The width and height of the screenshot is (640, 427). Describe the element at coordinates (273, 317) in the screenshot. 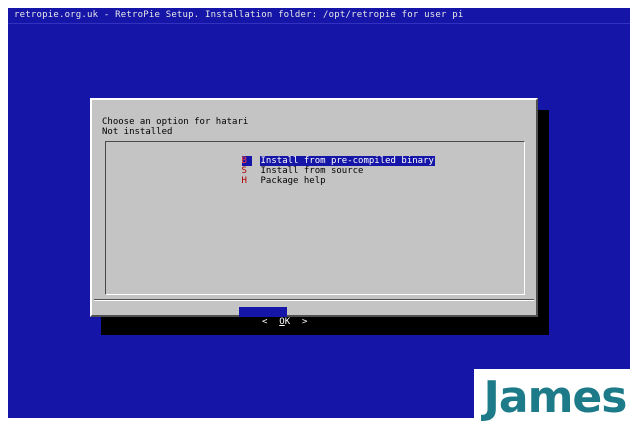

I see `ok-button: < OK >` at that location.